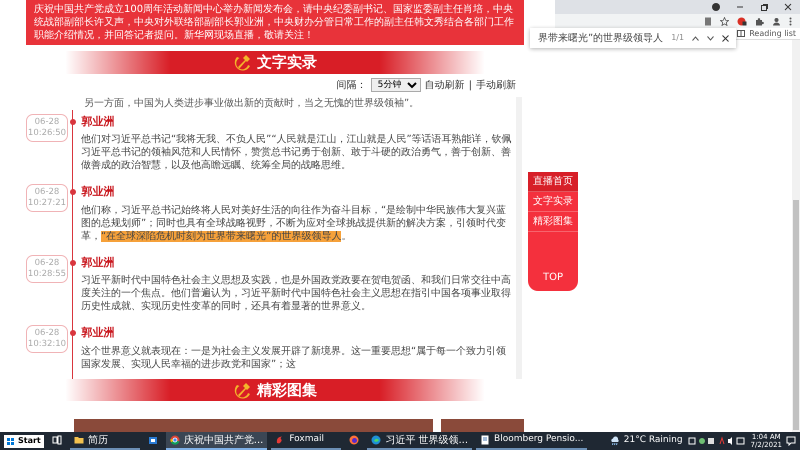 This screenshot has width=800, height=450. Describe the element at coordinates (294, 357) in the screenshot. I see `transcript-text: 这个世界意义就表现在：一是为社会主义发展开辟了新境界。这一重要思想“属于每一个致力引领国家发展、实现人民幸福的进步政党和国家”；这` at that location.